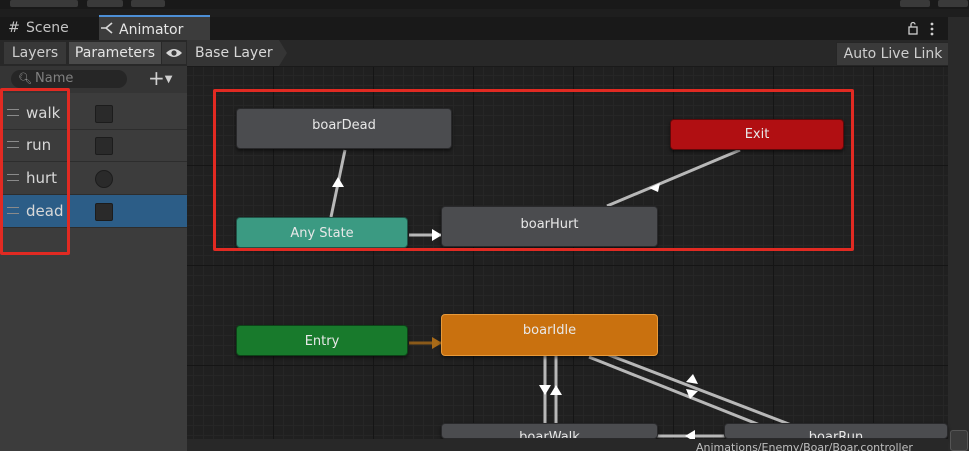  Describe the element at coordinates (549, 335) in the screenshot. I see `state-node-boaridle-default: boarIdle` at that location.